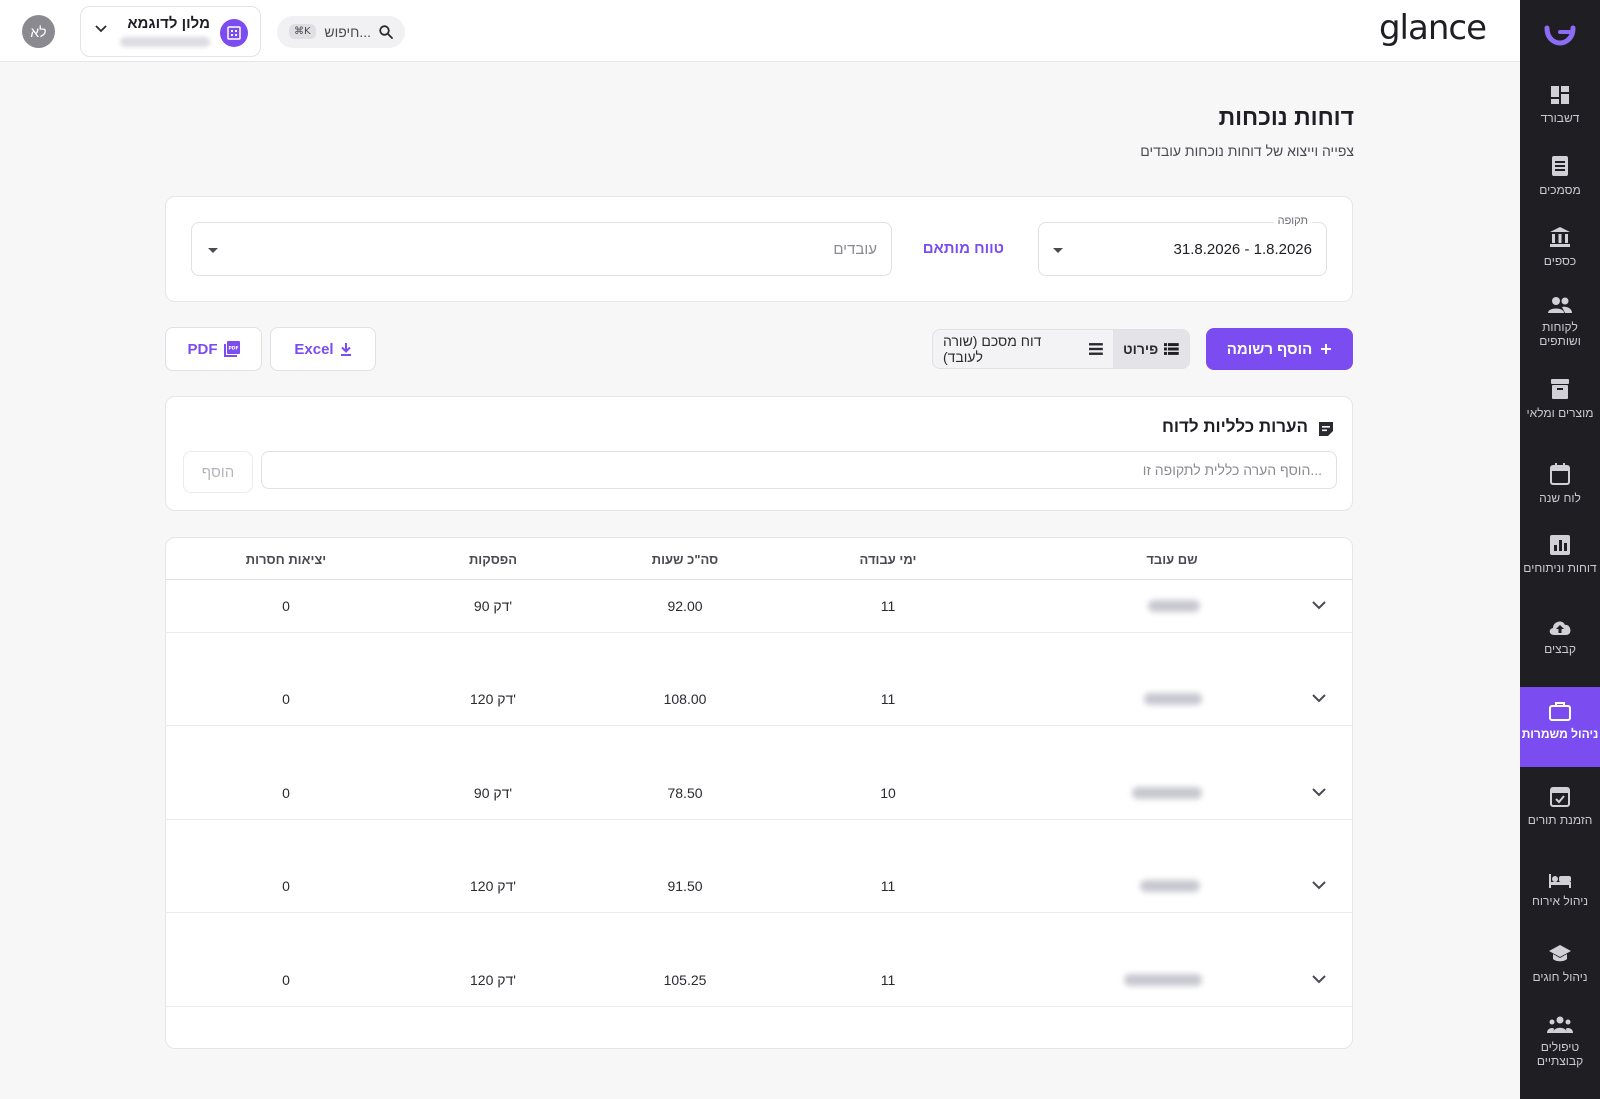  What do you see at coordinates (323, 349) in the screenshot?
I see `export-excel-button: Excel` at bounding box center [323, 349].